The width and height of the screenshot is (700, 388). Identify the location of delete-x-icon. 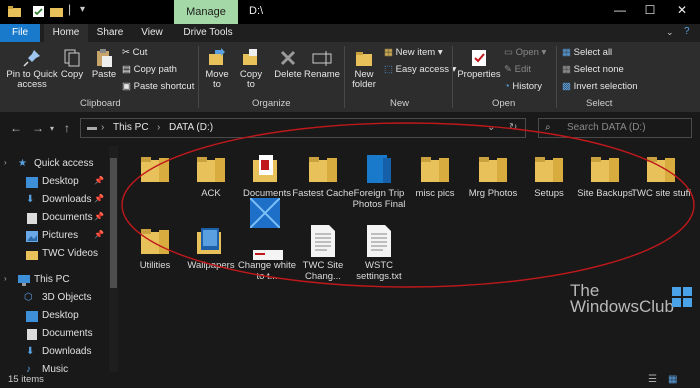
(288, 58).